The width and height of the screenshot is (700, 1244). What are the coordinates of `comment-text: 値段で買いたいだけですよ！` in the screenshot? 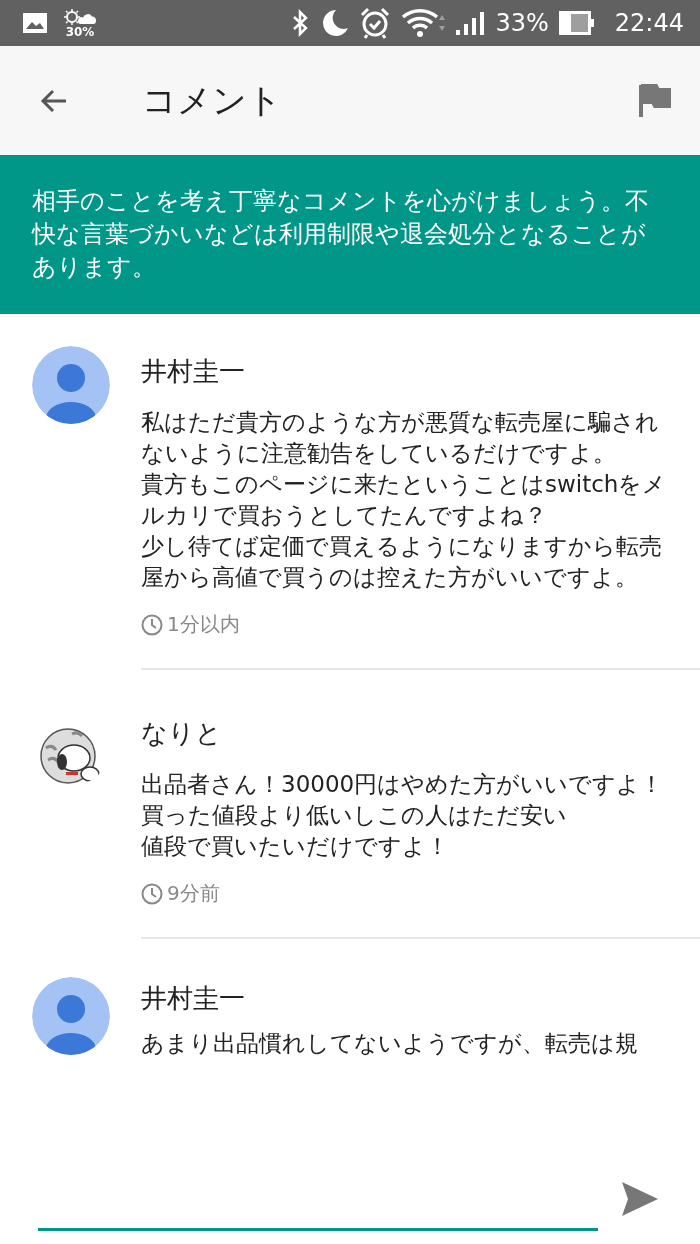 It's located at (295, 846).